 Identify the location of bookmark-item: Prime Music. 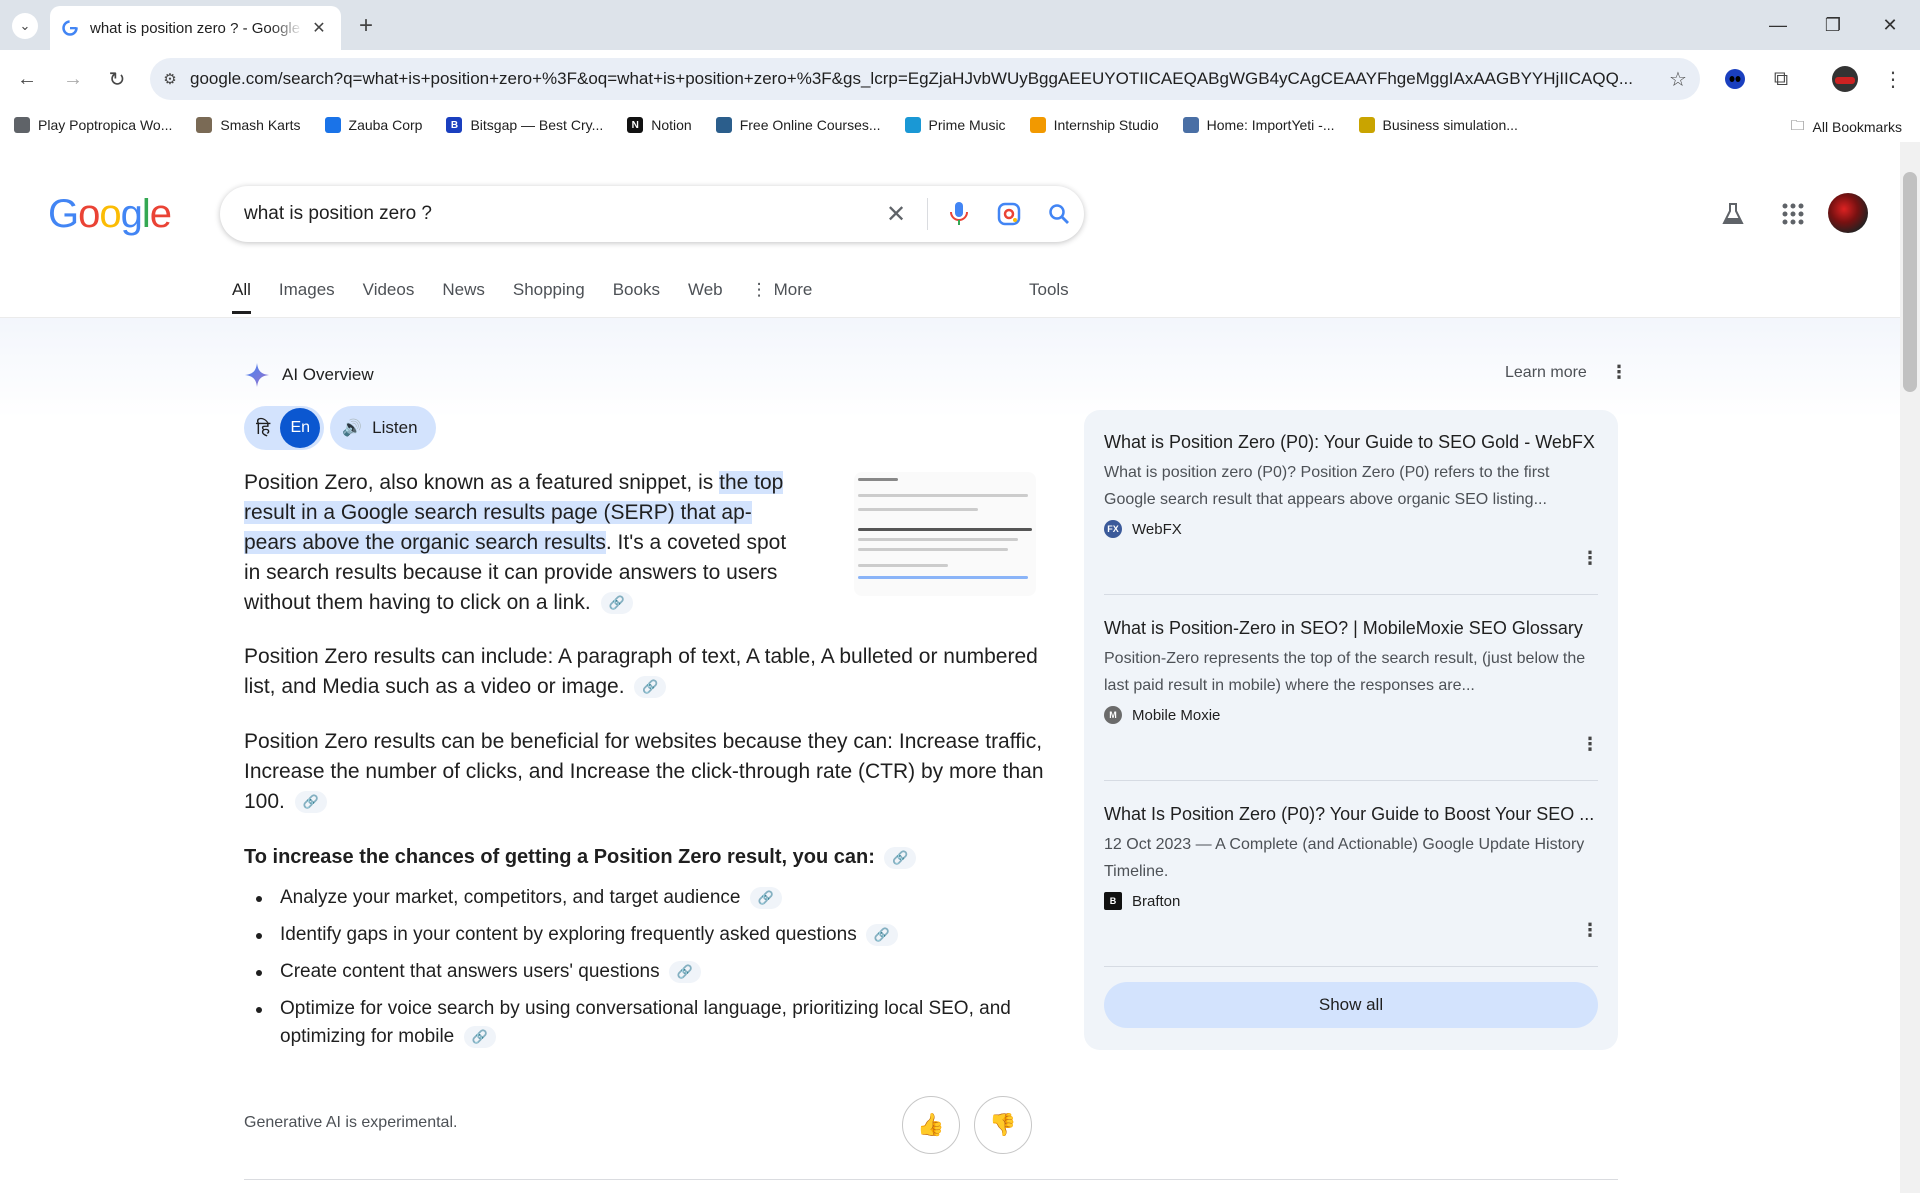
(955, 125).